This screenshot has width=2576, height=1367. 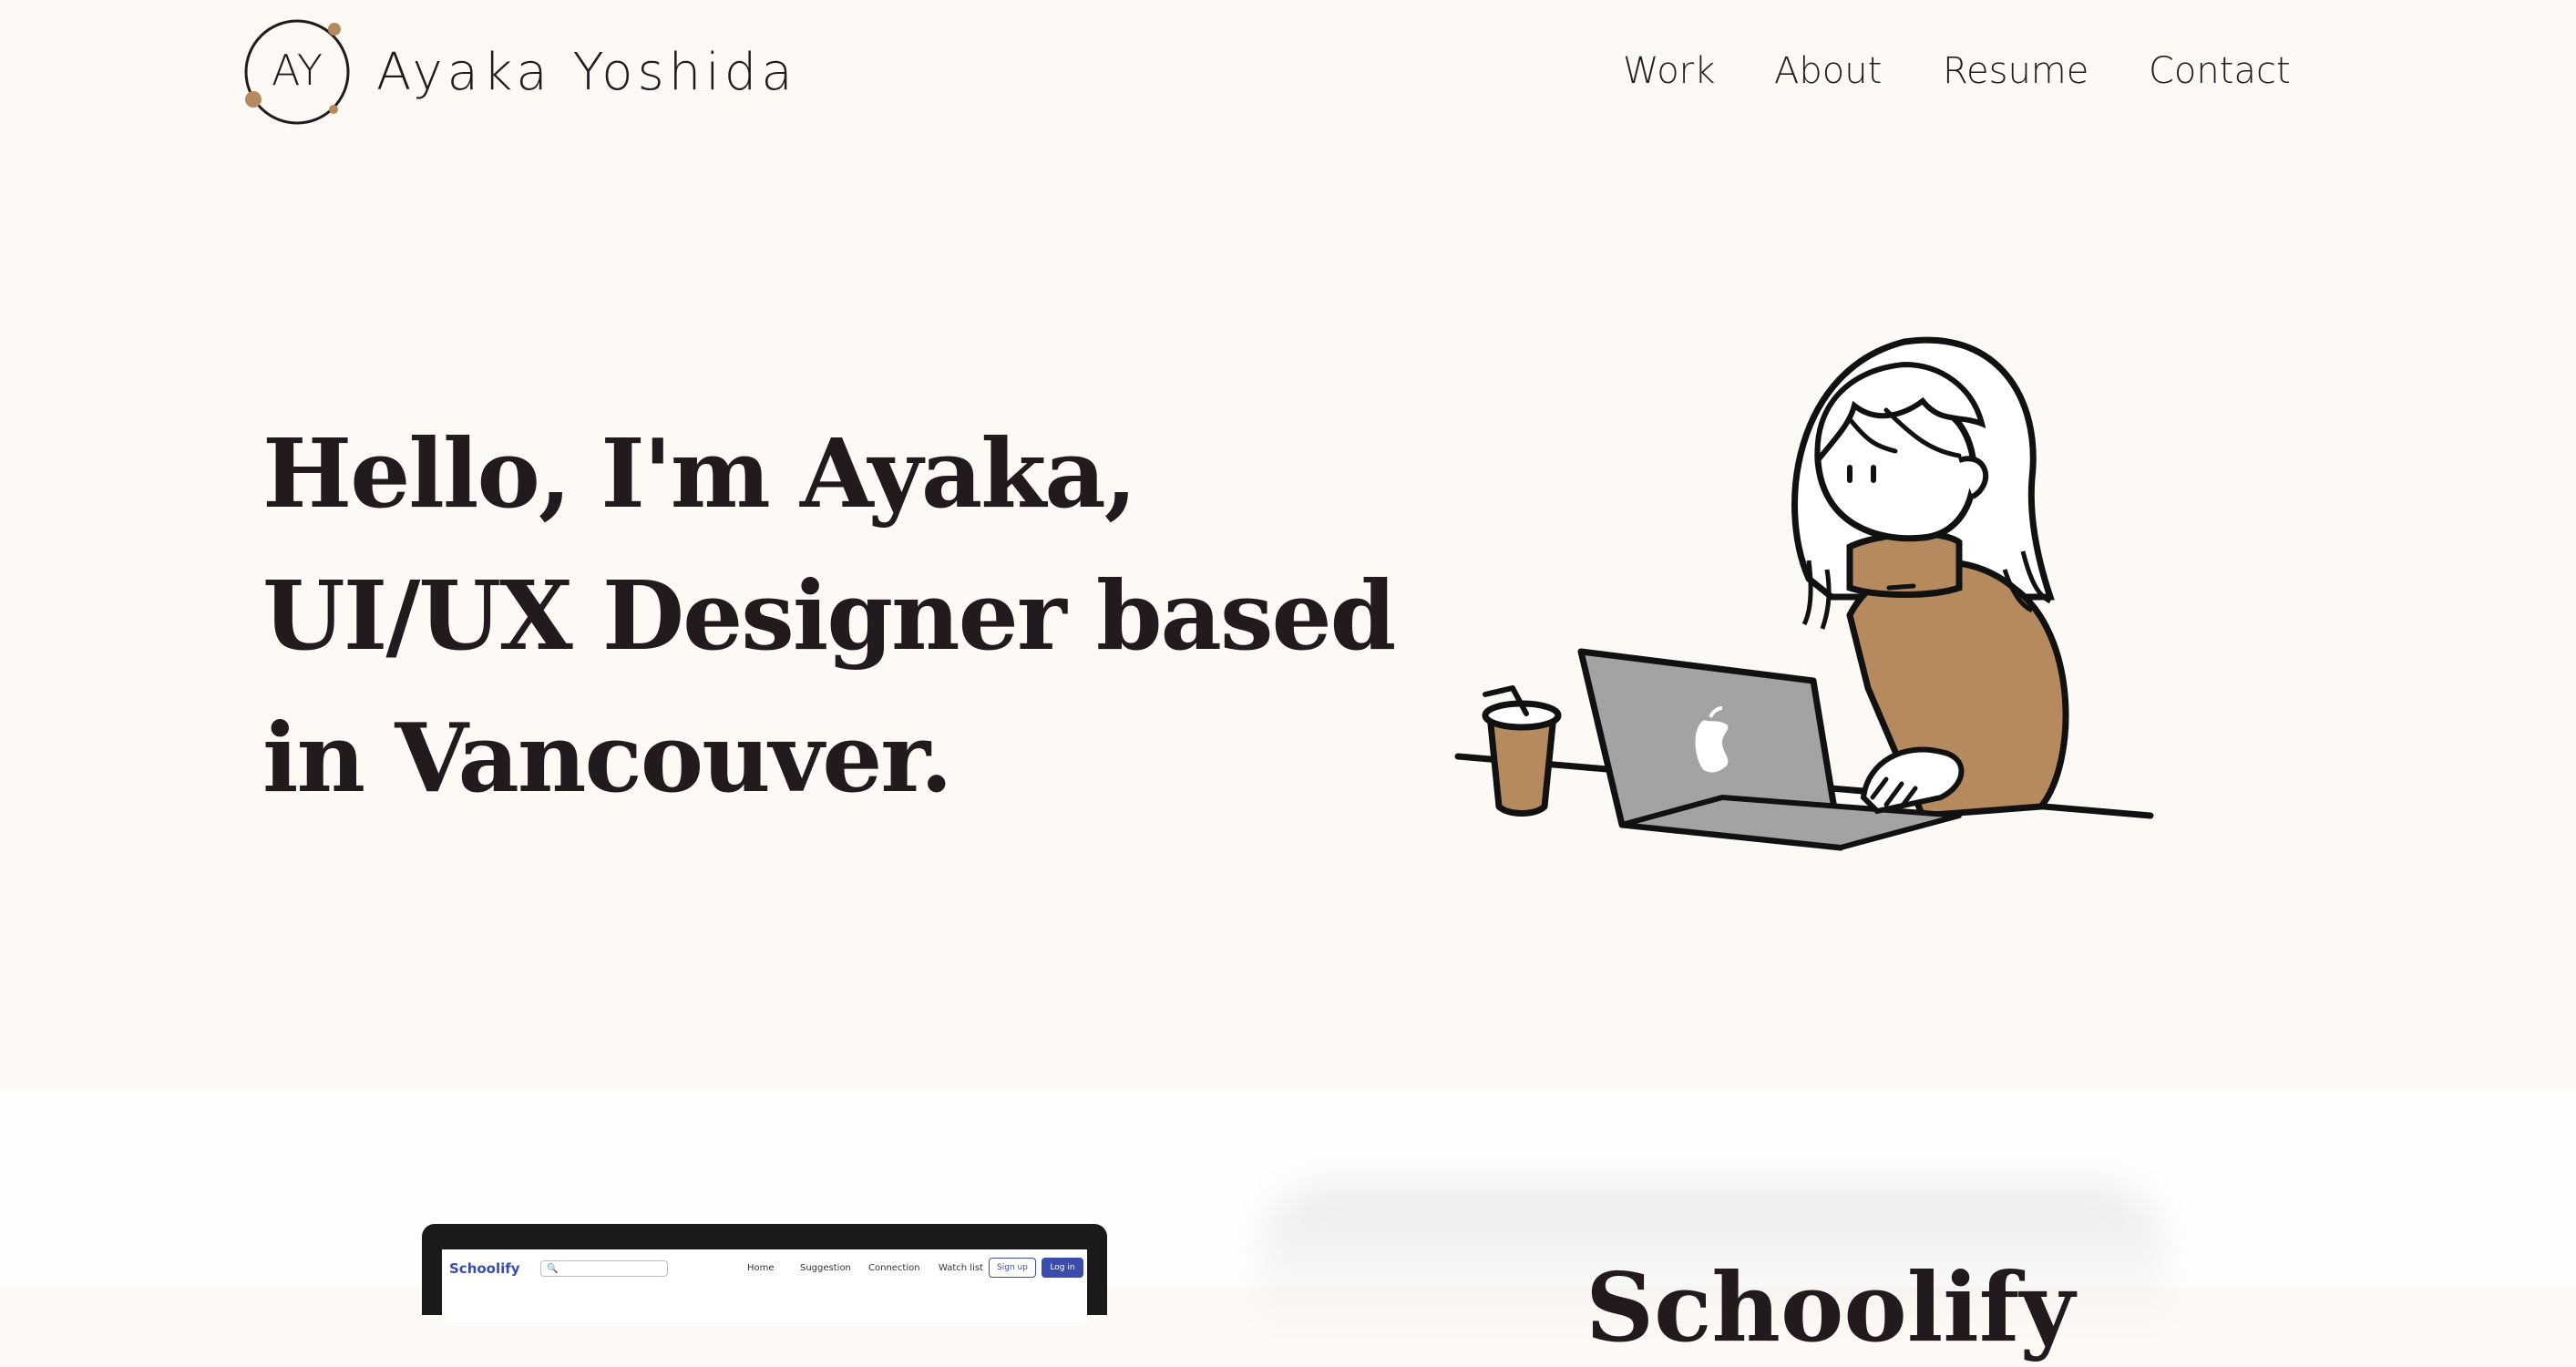 I want to click on hero-heading-line-2: UI/UX Designer based, so click(x=829, y=616).